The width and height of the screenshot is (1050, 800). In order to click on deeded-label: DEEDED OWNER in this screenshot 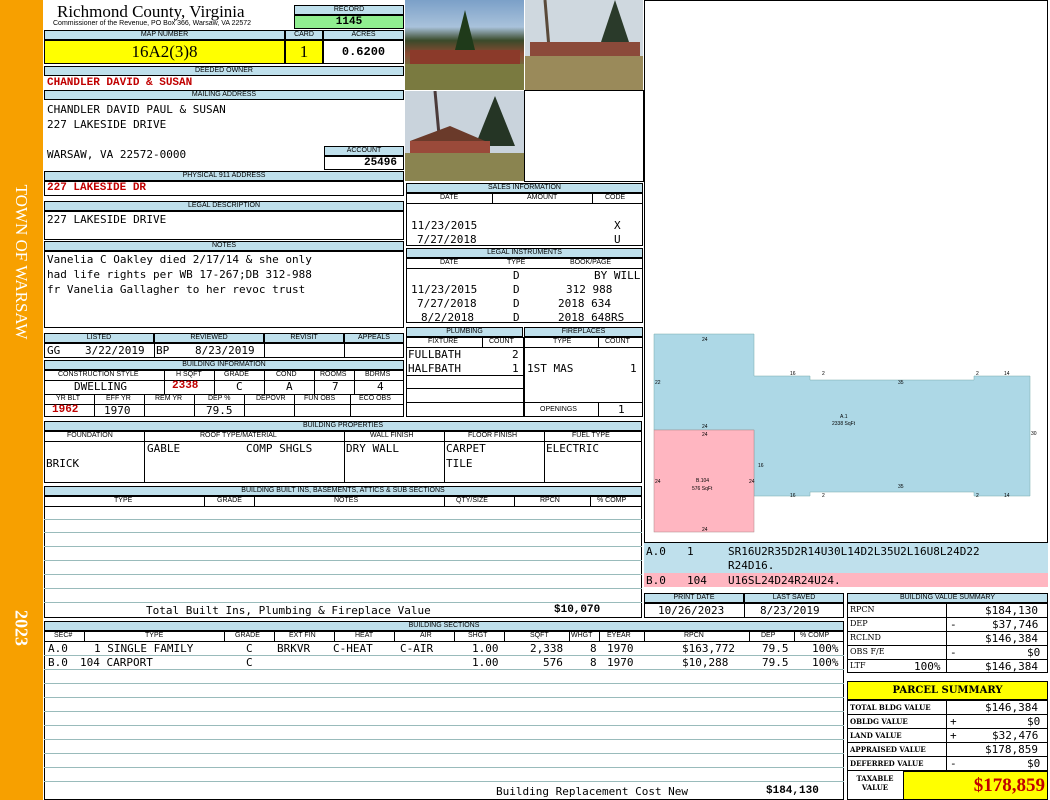, I will do `click(224, 71)`.